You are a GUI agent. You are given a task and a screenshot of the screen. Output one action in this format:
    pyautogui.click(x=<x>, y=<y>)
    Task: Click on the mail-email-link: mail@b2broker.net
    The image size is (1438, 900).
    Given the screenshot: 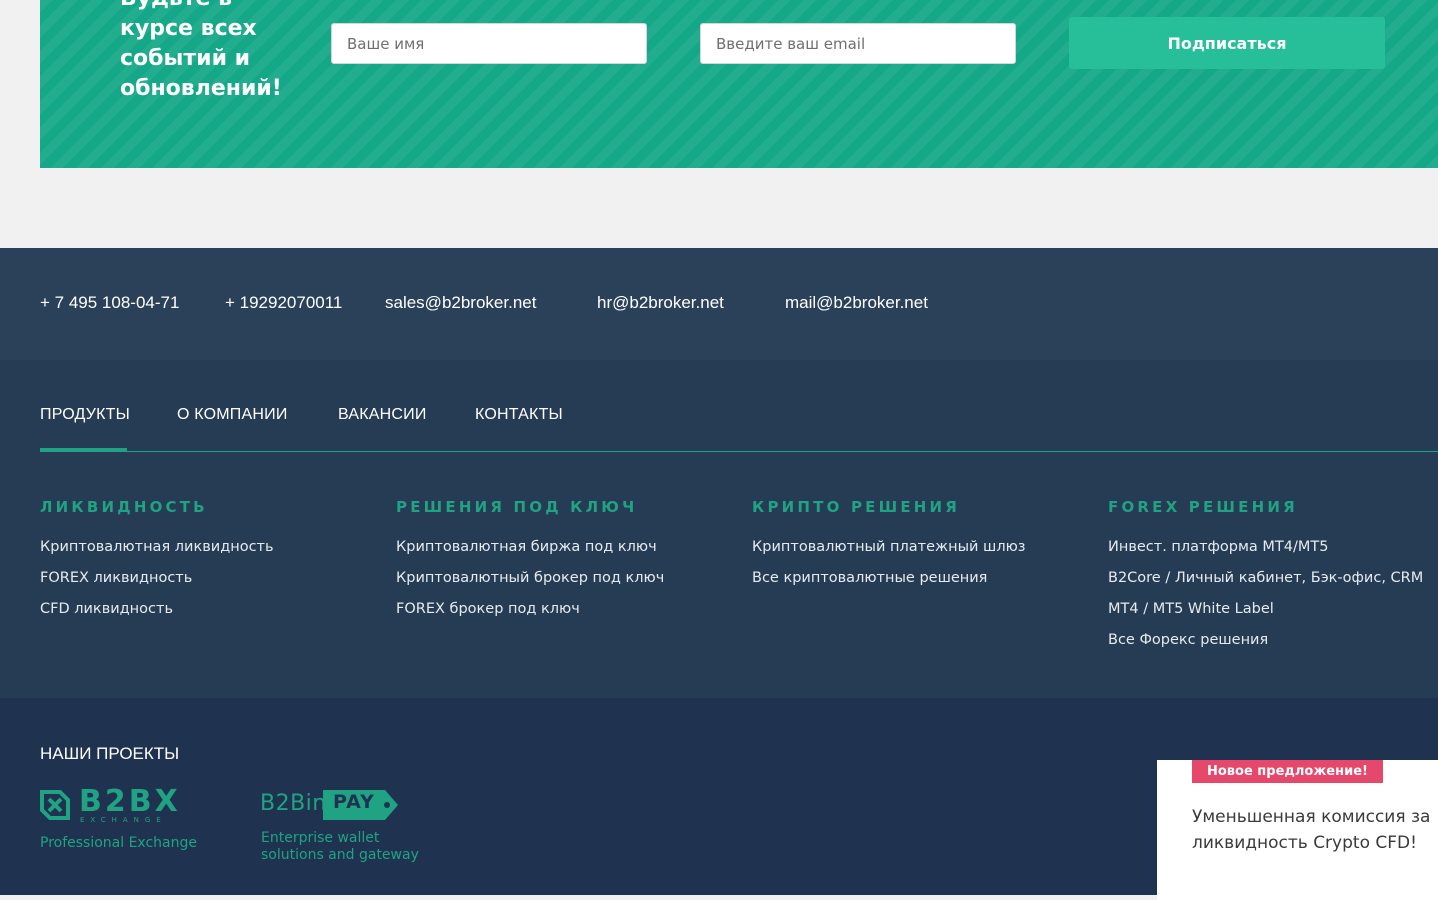 What is the action you would take?
    pyautogui.click(x=856, y=303)
    